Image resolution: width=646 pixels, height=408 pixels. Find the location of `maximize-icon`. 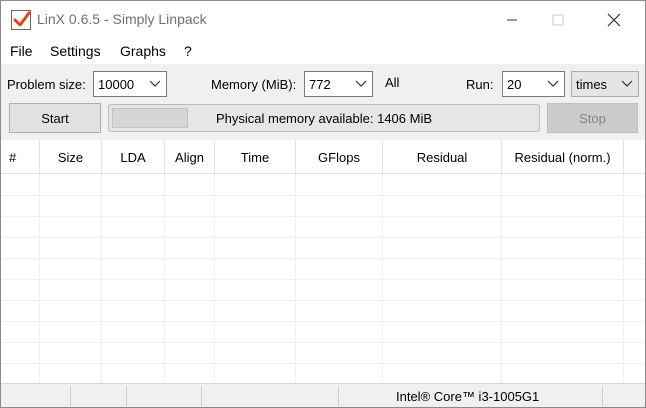

maximize-icon is located at coordinates (558, 20).